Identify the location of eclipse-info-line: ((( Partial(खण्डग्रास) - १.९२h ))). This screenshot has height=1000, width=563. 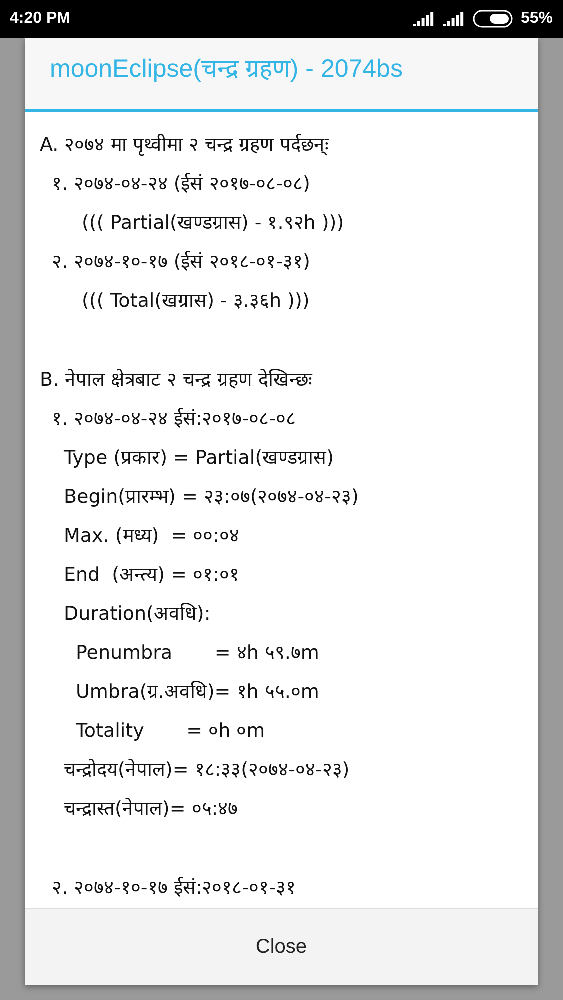
(213, 223).